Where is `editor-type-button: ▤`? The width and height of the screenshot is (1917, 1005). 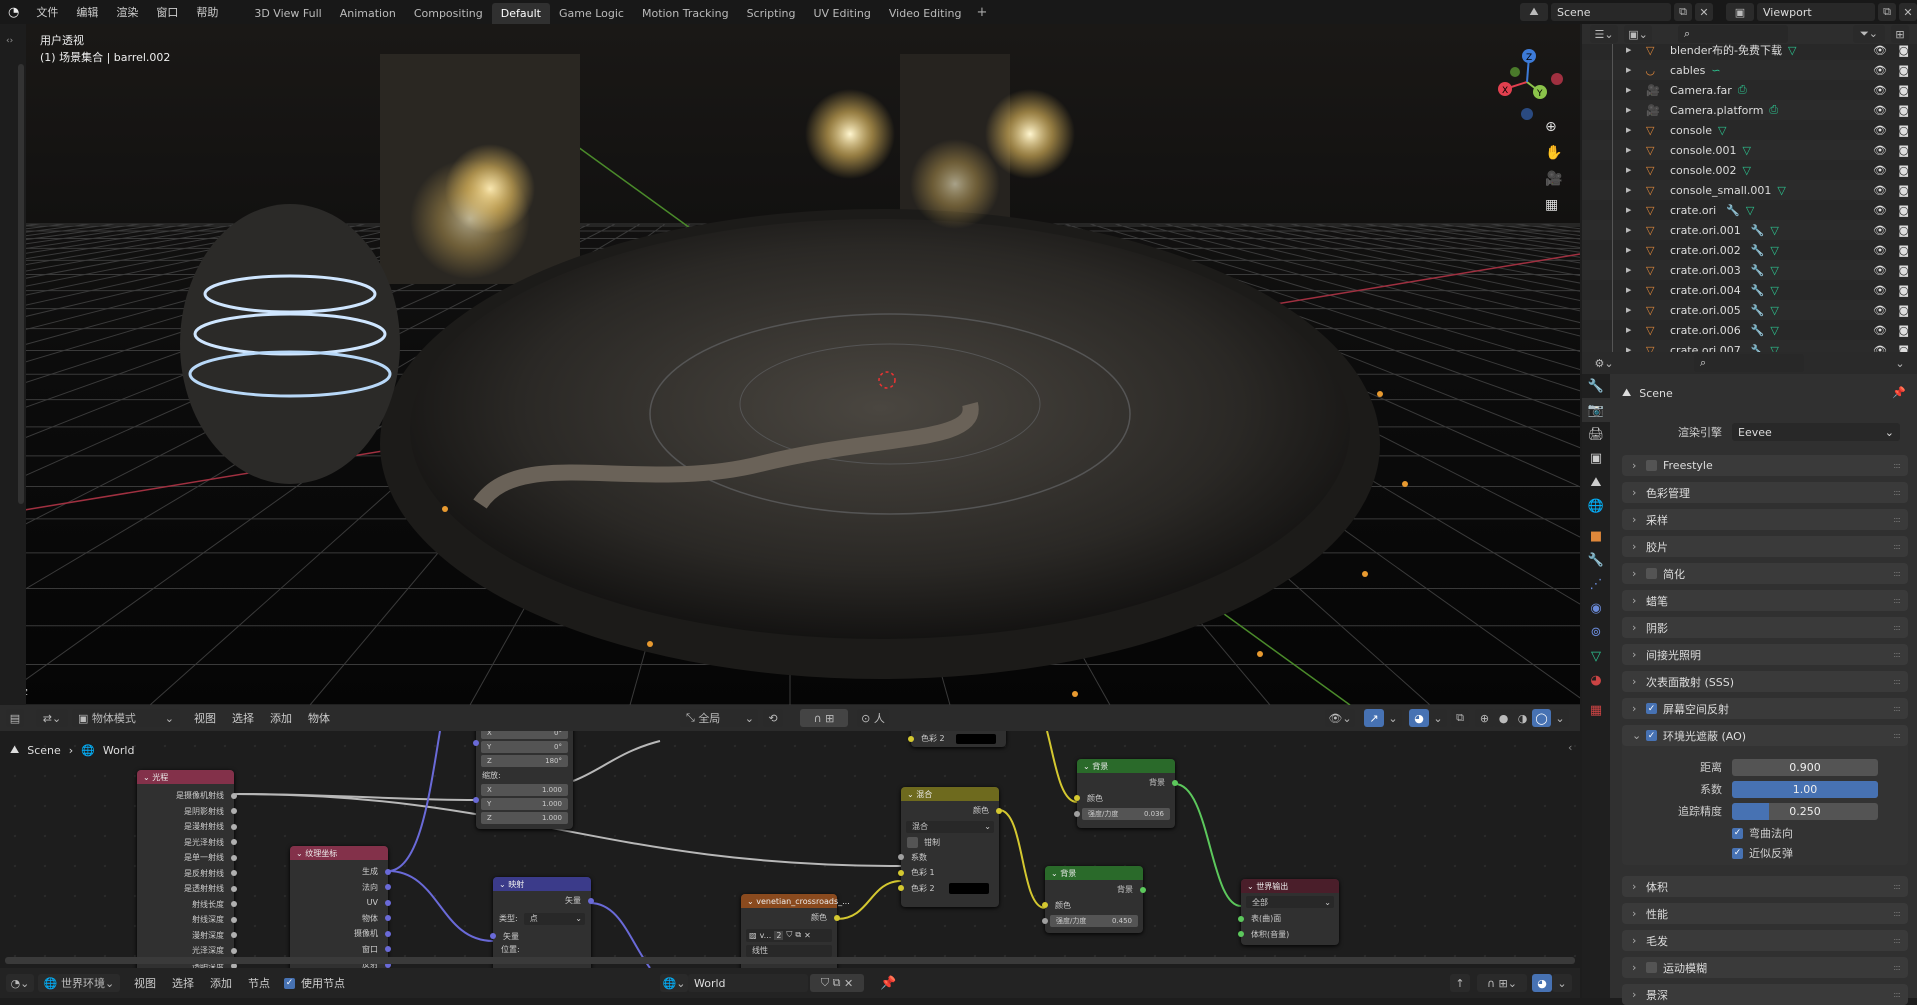
editor-type-button: ▤ is located at coordinates (15, 718).